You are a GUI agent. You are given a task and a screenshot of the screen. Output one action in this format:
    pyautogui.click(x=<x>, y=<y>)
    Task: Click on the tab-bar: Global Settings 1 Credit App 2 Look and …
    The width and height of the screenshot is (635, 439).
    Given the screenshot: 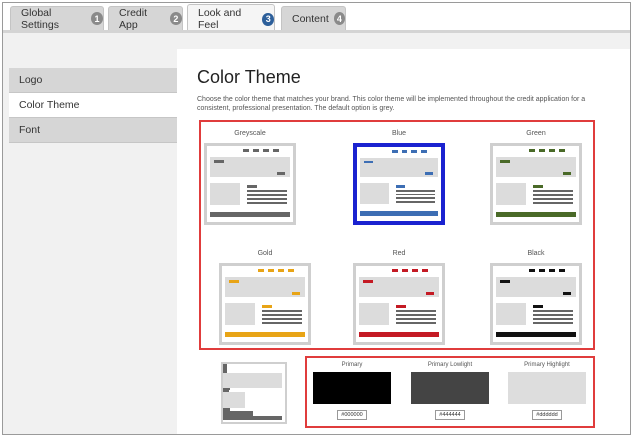 What is the action you would take?
    pyautogui.click(x=316, y=18)
    